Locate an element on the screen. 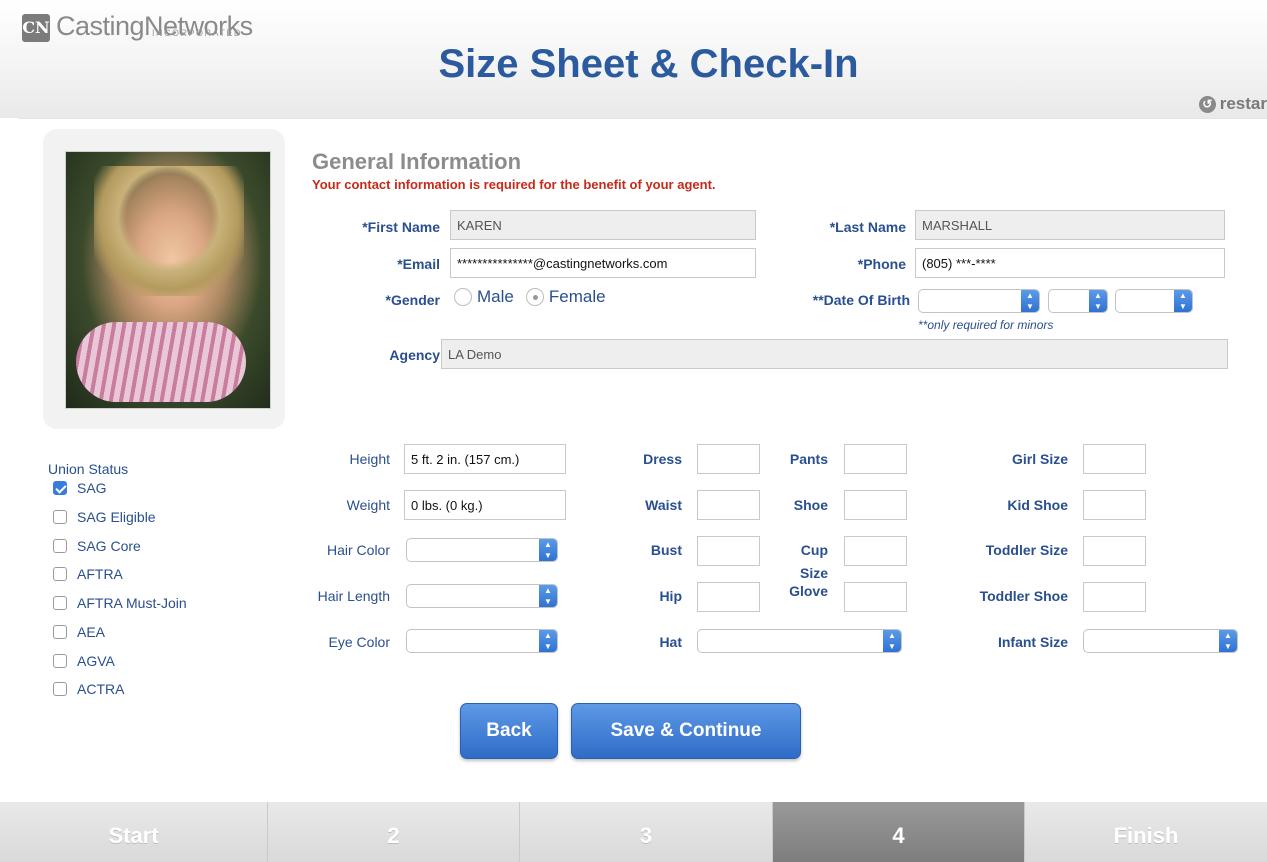 The image size is (1267, 862). gender-female-radio is located at coordinates (534, 297).